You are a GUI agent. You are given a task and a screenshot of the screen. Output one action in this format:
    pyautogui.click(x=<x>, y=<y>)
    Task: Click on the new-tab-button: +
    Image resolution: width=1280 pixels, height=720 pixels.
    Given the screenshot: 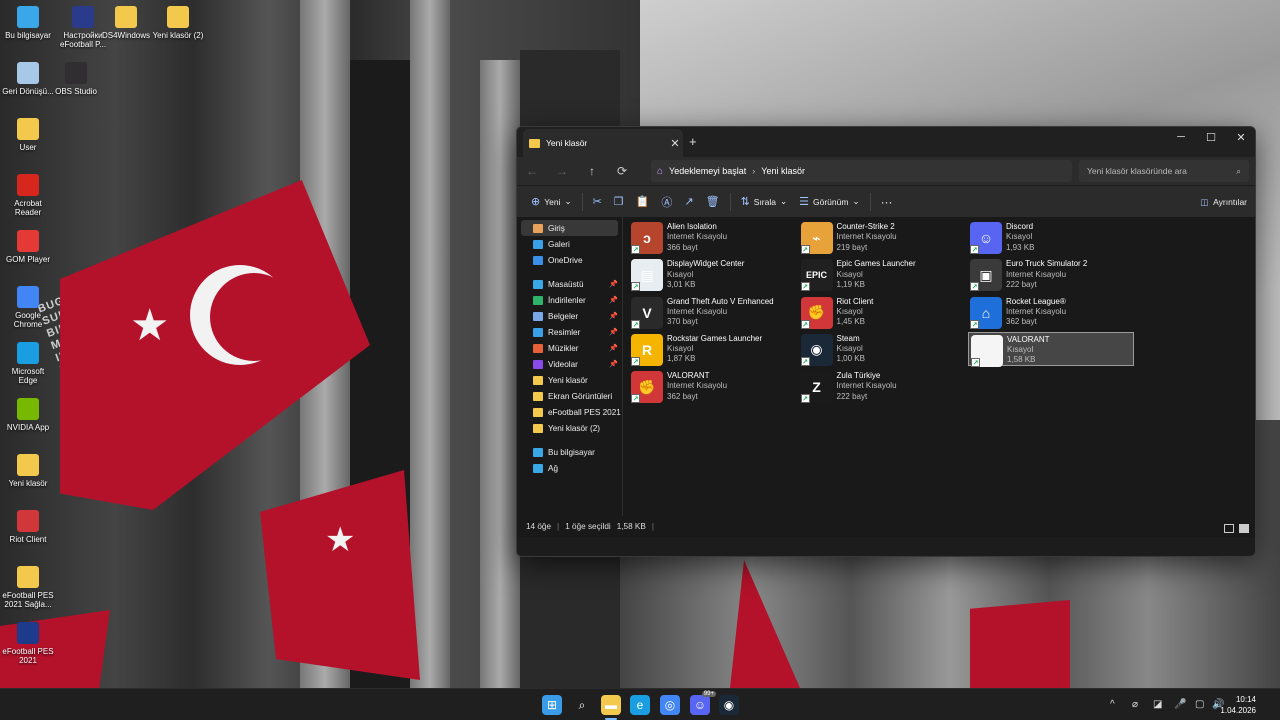 What is the action you would take?
    pyautogui.click(x=693, y=141)
    